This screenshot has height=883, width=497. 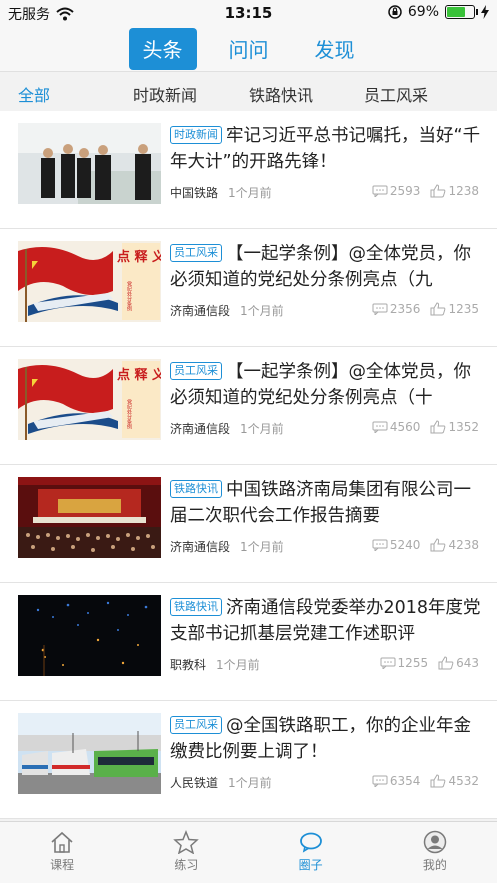 What do you see at coordinates (89, 399) in the screenshot?
I see `article-thumbnail: 点 释 义 党纪处分条例` at bounding box center [89, 399].